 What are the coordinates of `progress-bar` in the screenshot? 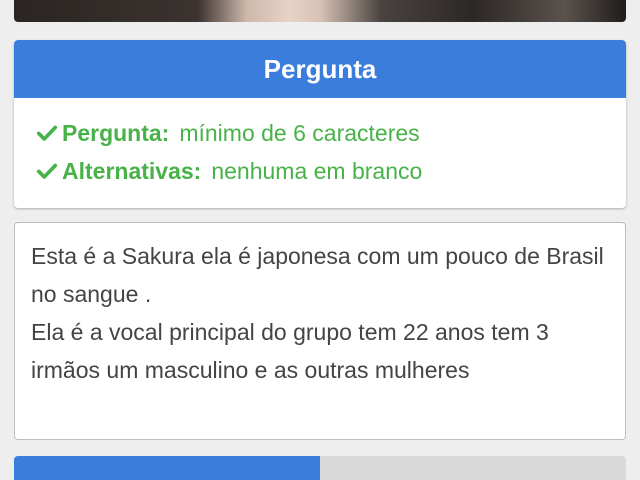 It's located at (320, 468).